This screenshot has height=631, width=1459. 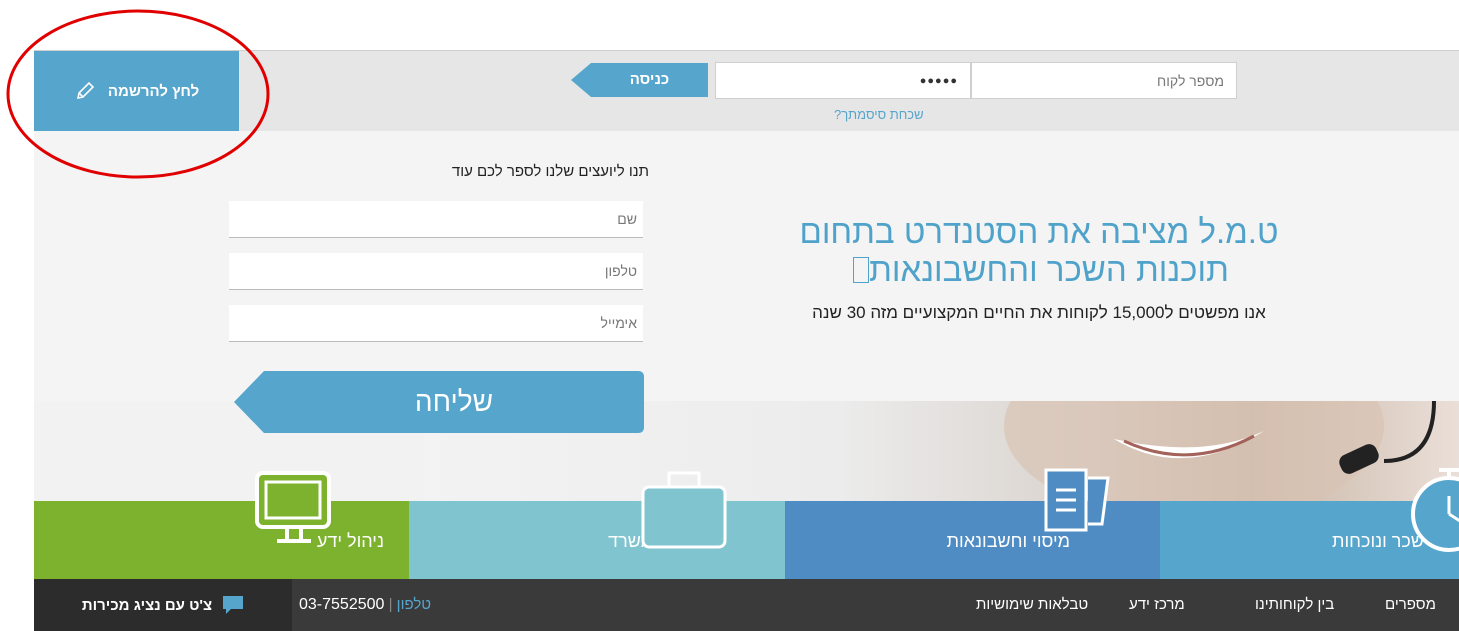 I want to click on briefcase-icon, so click(x=684, y=510).